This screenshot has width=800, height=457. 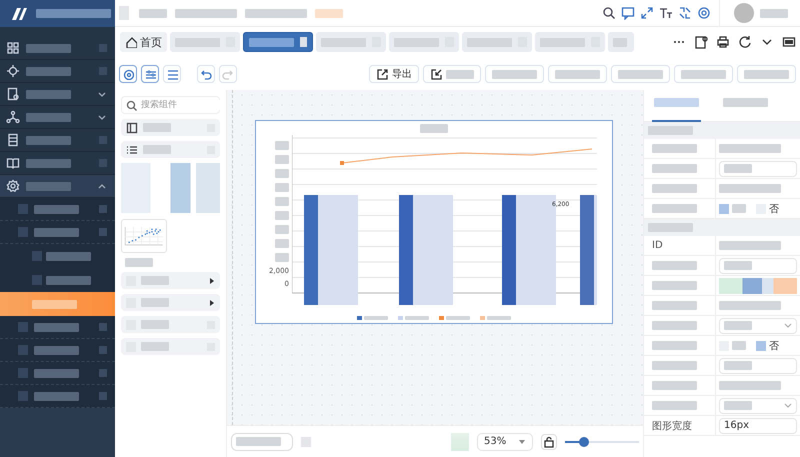 I want to click on zoom-select: 53%, so click(x=505, y=441).